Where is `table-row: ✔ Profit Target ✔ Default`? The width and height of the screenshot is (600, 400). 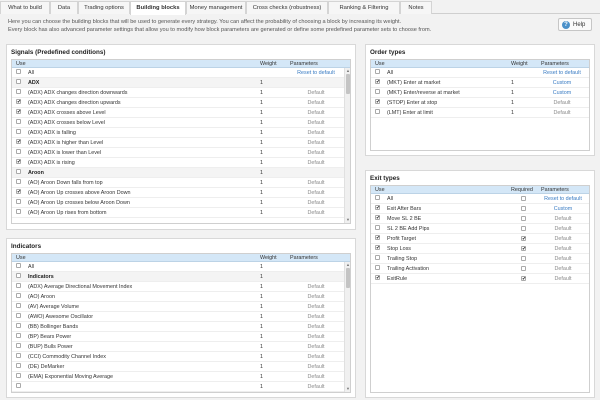
table-row: ✔ Profit Target ✔ Default is located at coordinates (480, 239).